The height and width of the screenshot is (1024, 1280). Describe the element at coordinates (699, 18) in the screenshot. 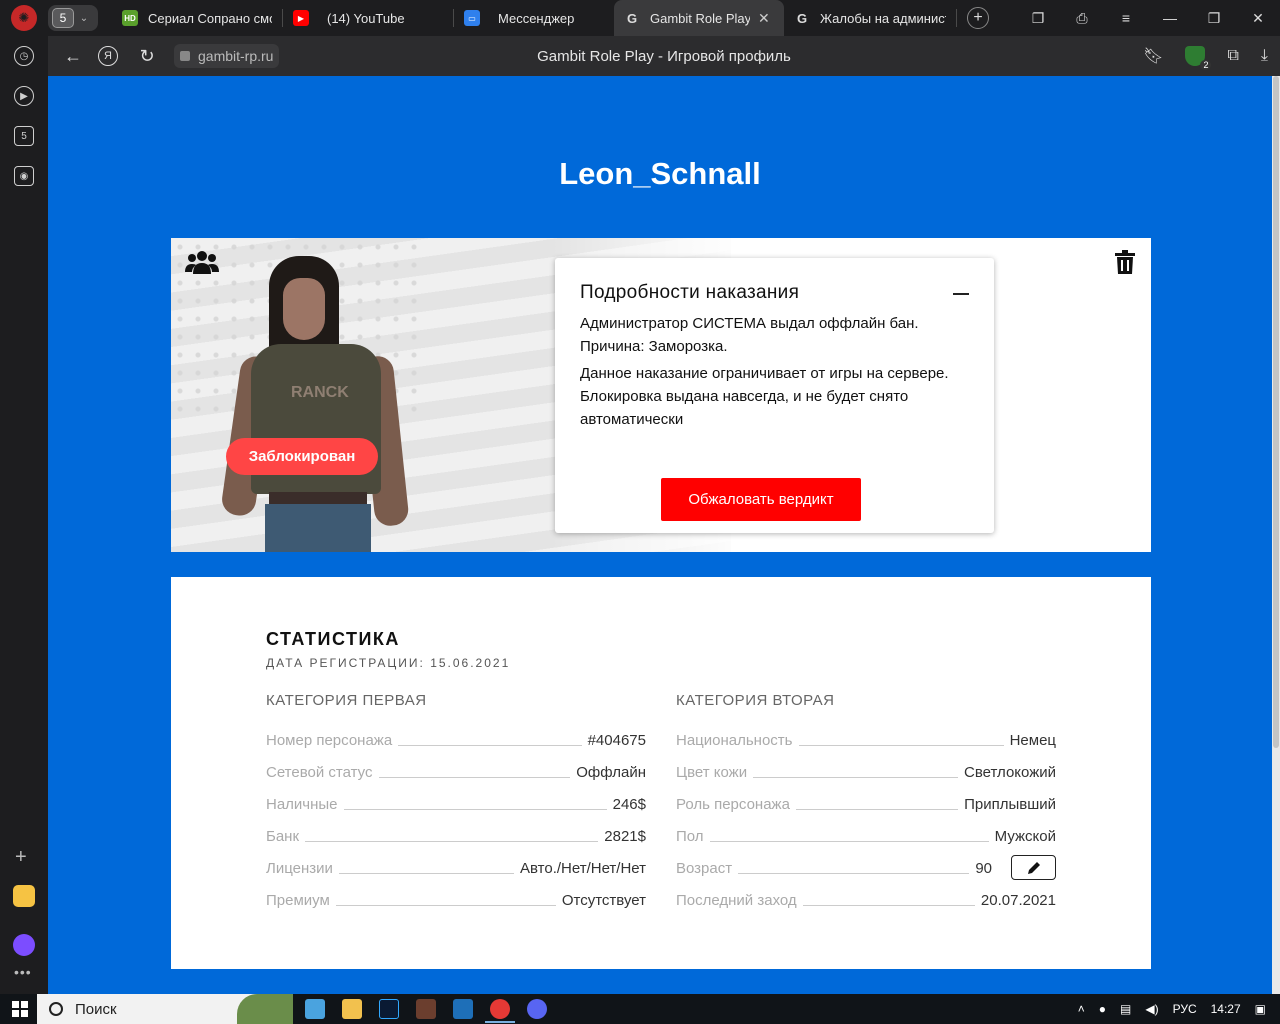

I see `tab-gambit-profile: G Gambit Role Play - Игровой профиль ✕` at that location.